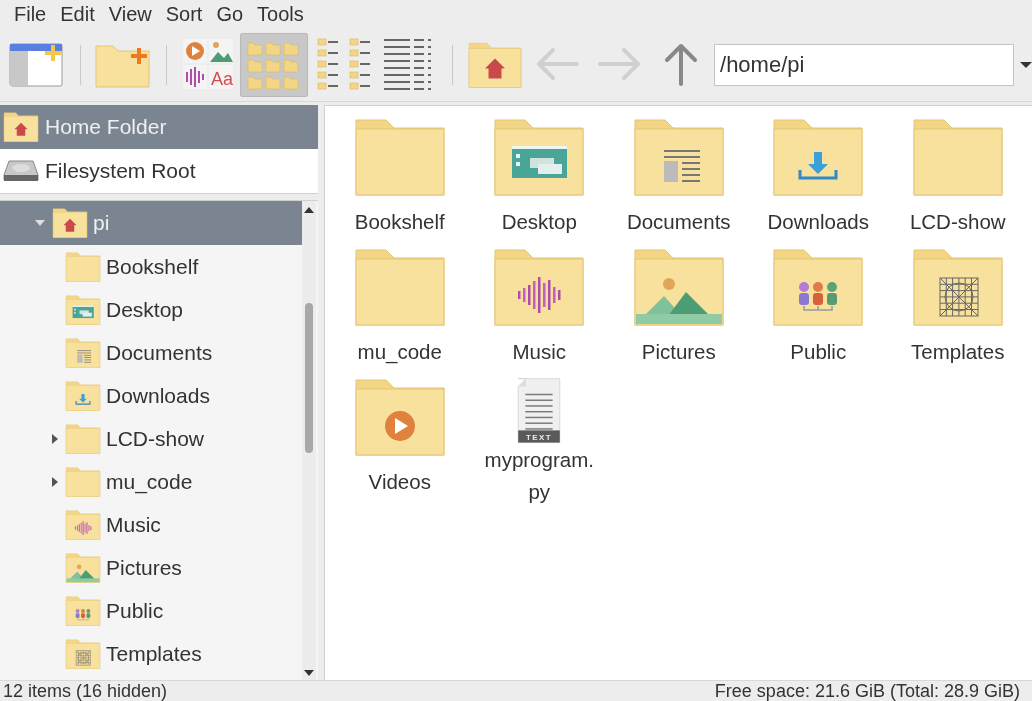 The image size is (1032, 701). What do you see at coordinates (85, 691) in the screenshot?
I see `item-count: 12 items (16 hidden)` at bounding box center [85, 691].